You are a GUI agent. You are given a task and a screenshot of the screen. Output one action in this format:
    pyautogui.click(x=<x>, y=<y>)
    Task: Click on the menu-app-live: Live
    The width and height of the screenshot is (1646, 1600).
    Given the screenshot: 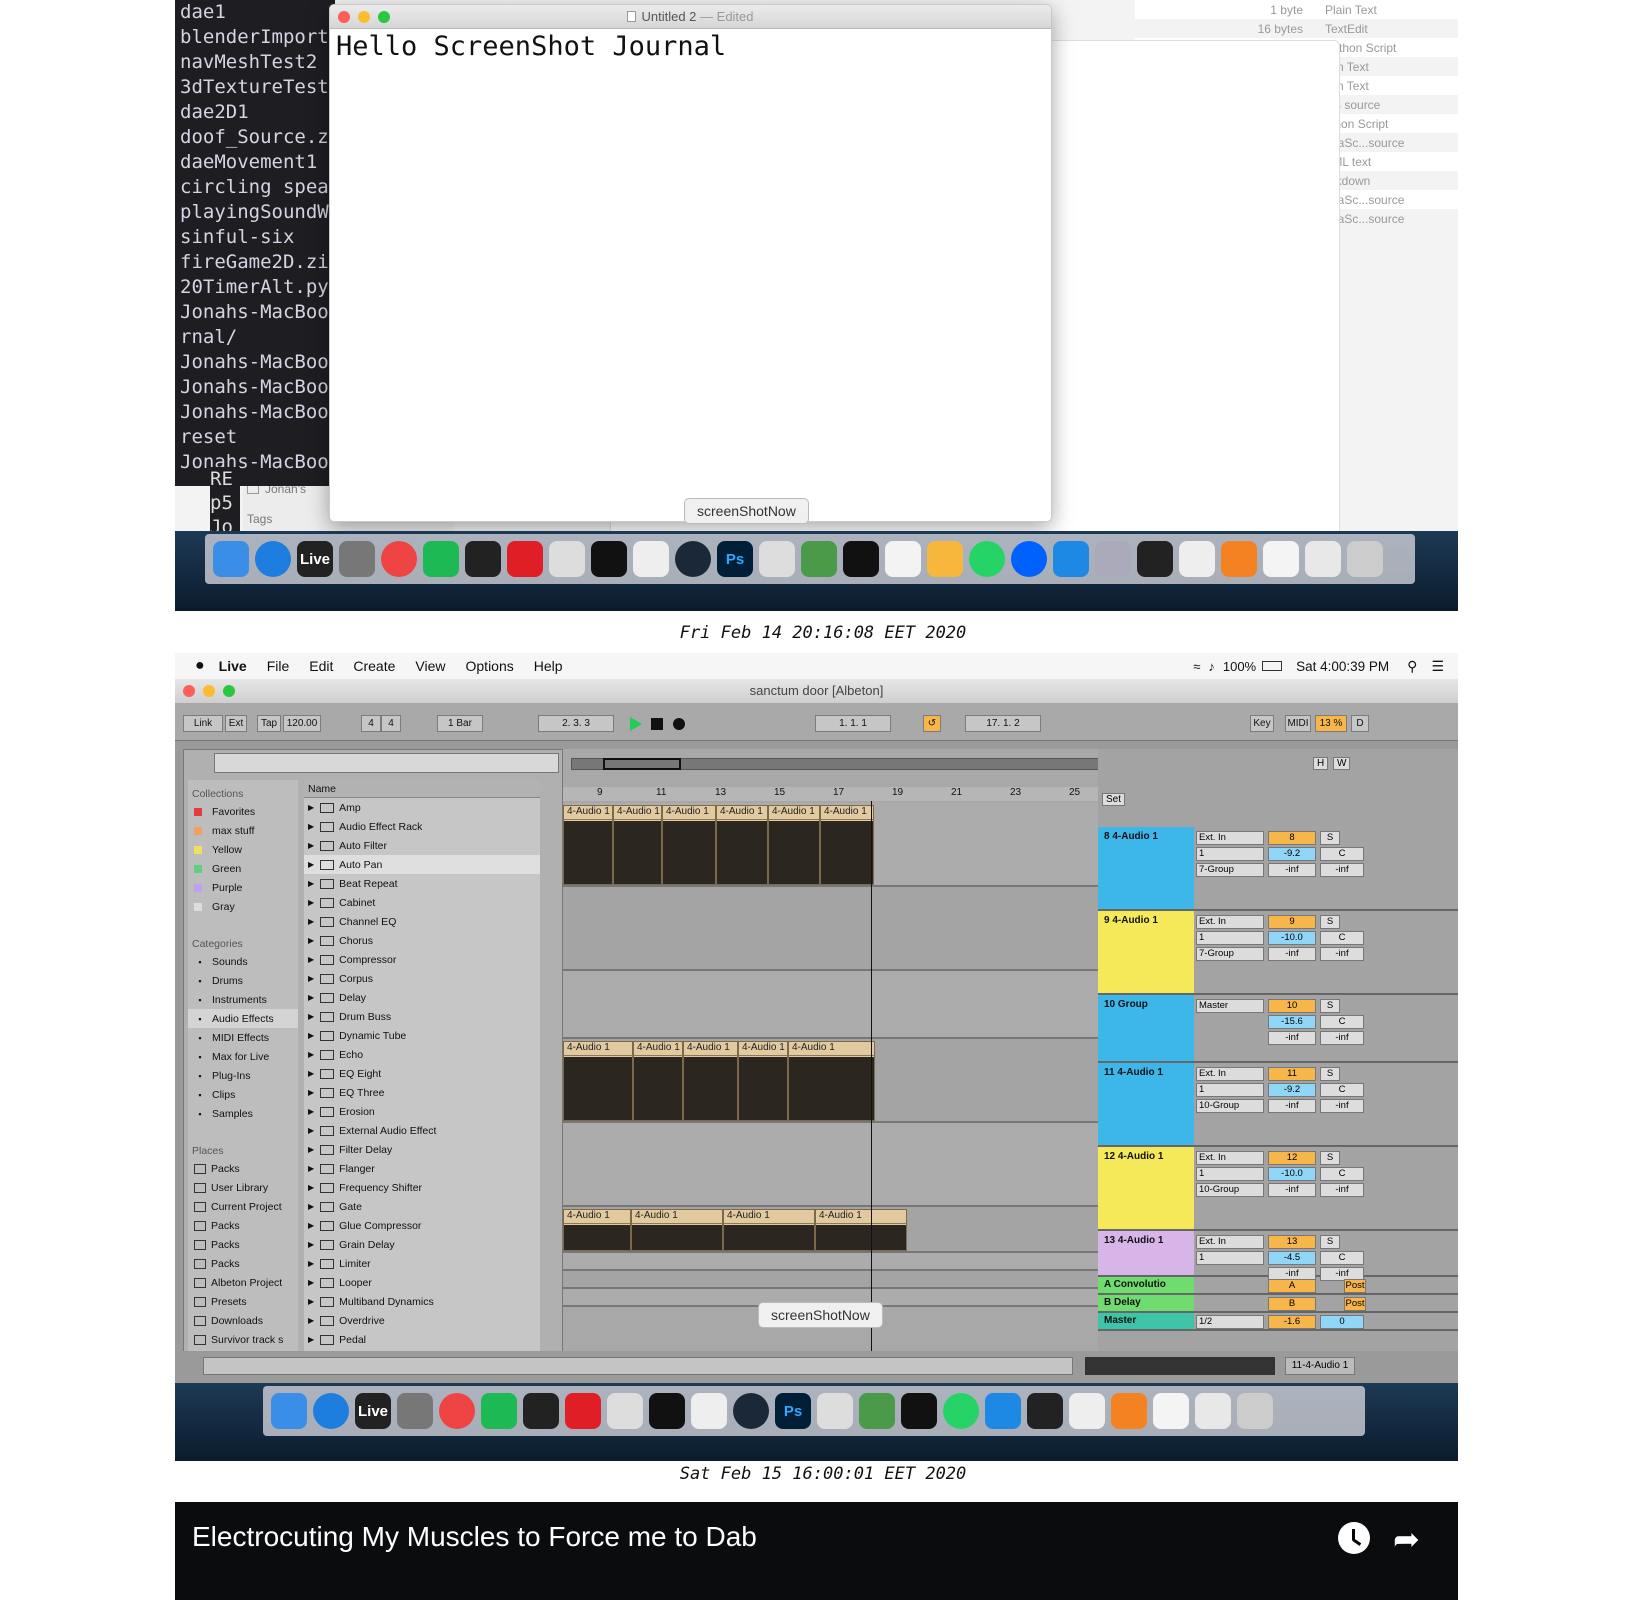 What is the action you would take?
    pyautogui.click(x=233, y=666)
    